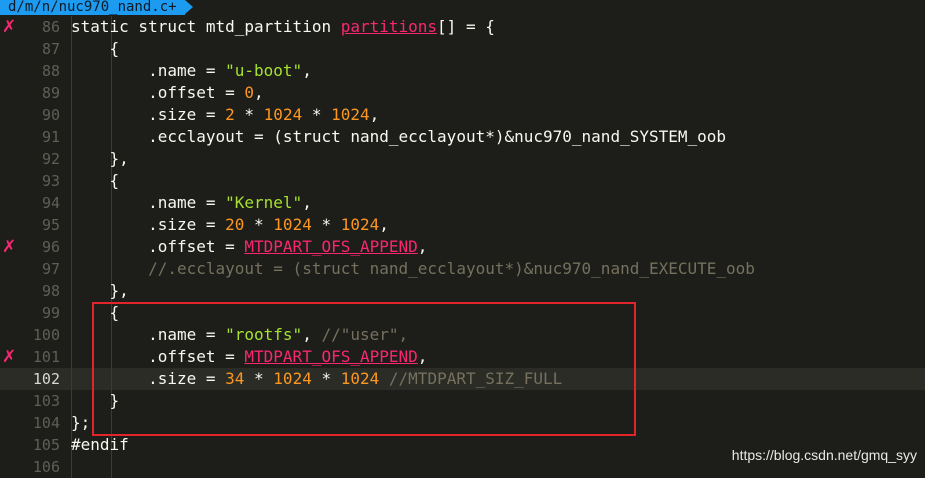  I want to click on code-text: .size = 20 * 1024 * 1024,, so click(230, 225).